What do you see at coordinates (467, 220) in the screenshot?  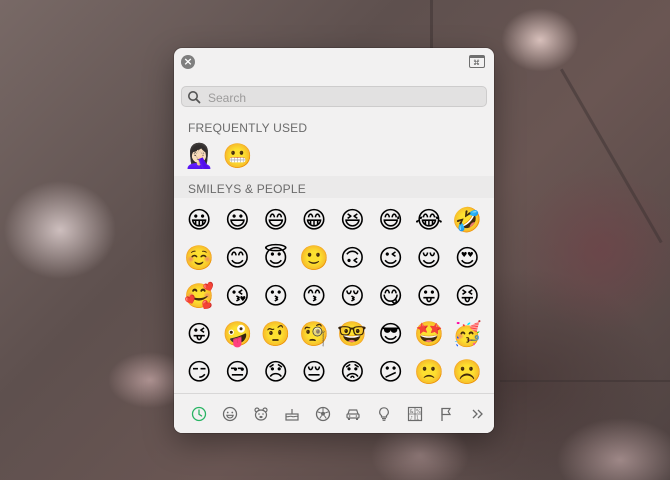 I see `emoji-button: 🤣` at bounding box center [467, 220].